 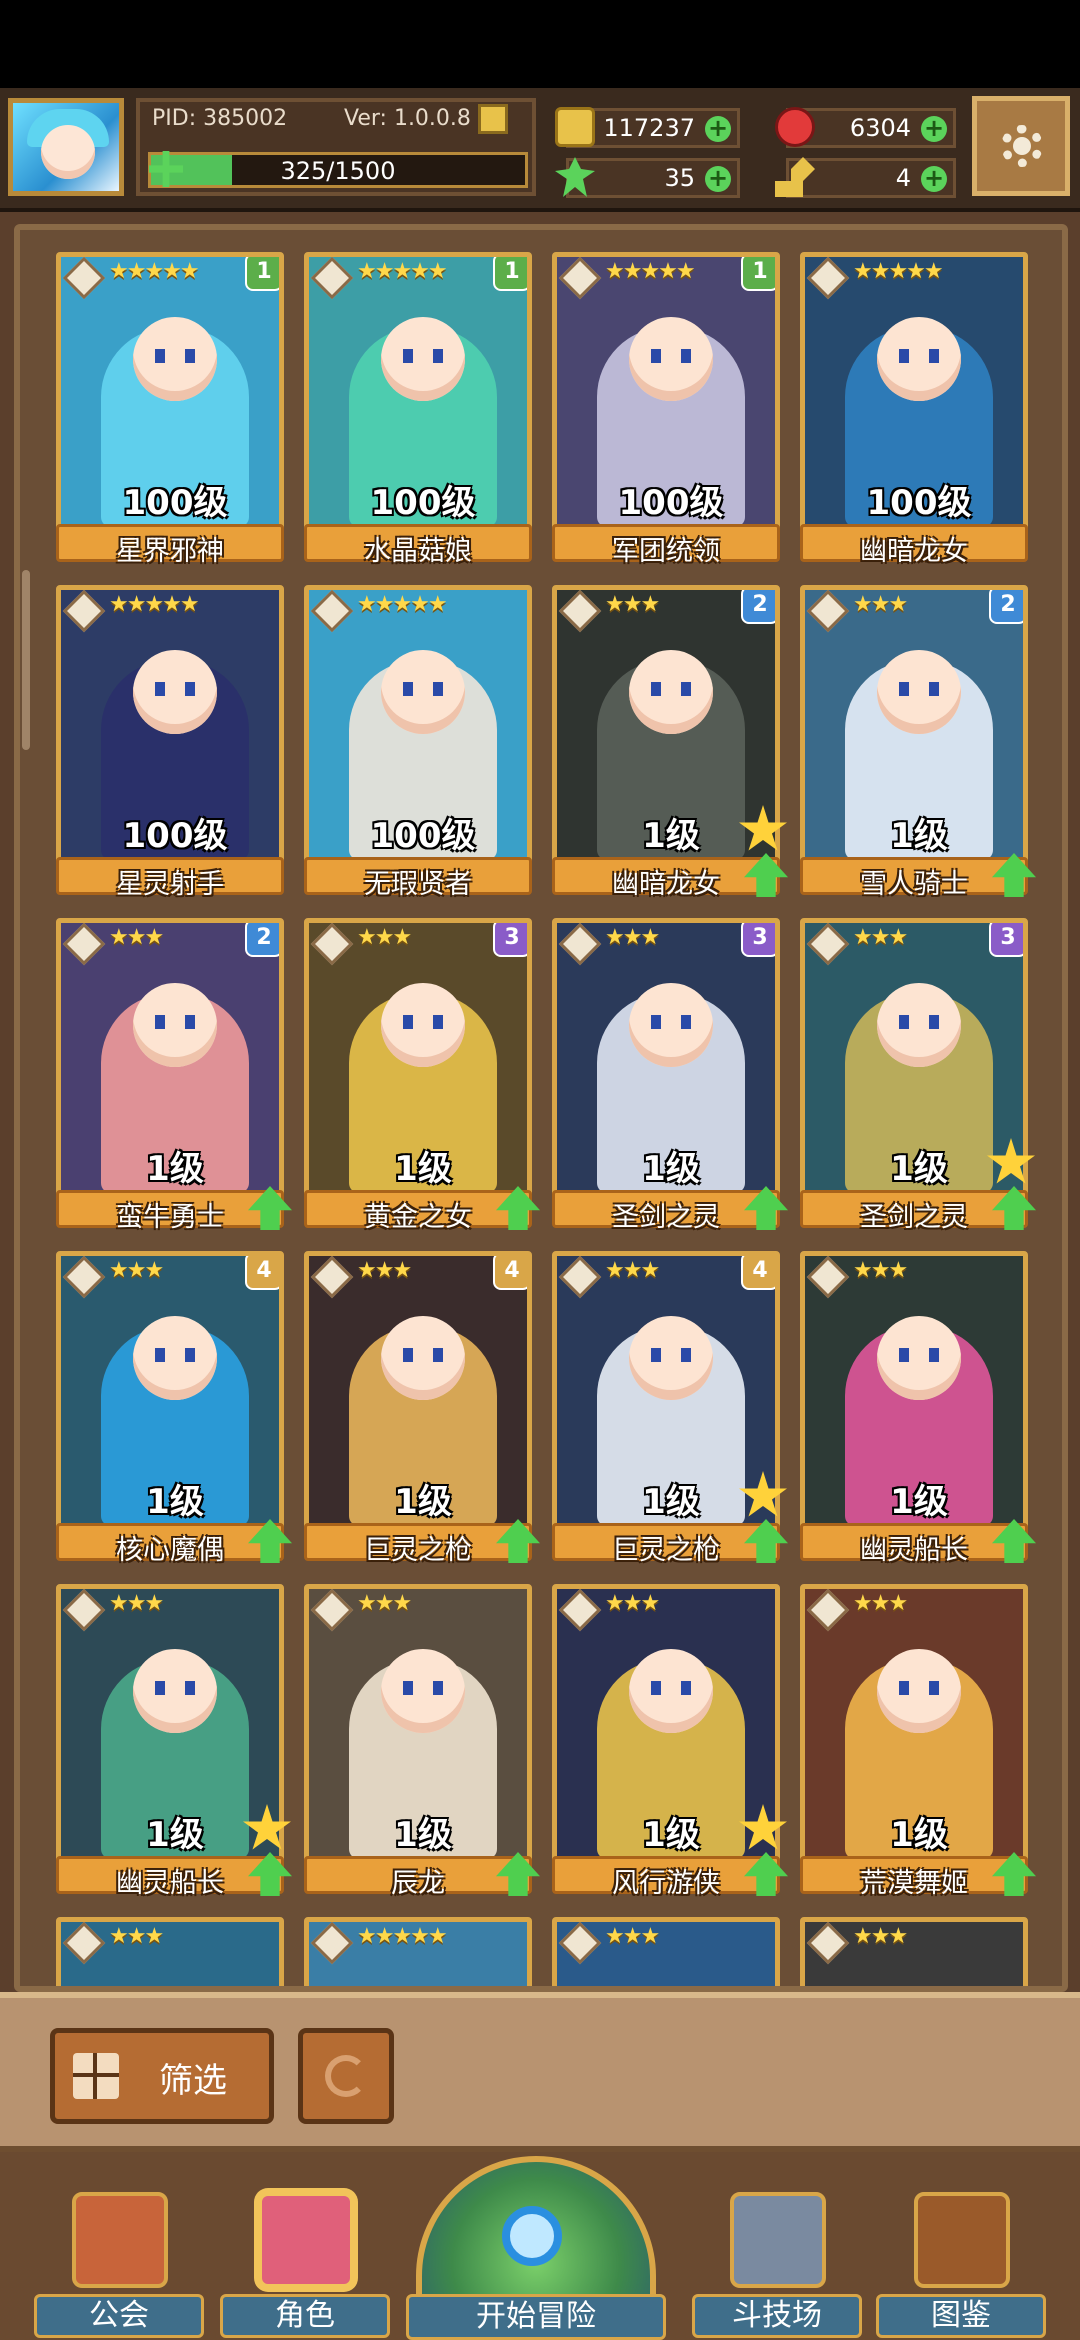 What do you see at coordinates (1021, 146) in the screenshot?
I see `settings-button` at bounding box center [1021, 146].